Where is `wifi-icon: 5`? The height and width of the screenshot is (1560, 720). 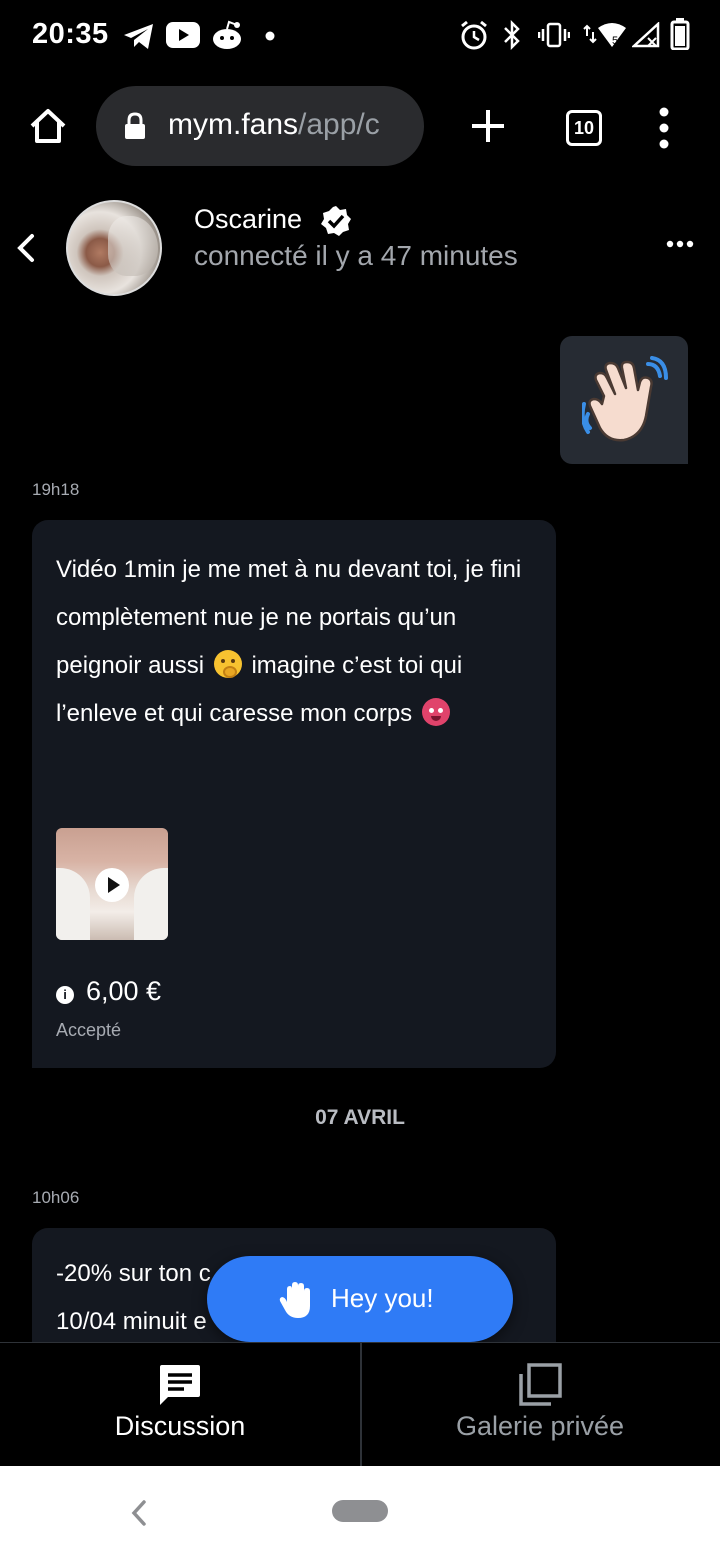 wifi-icon: 5 is located at coordinates (604, 35).